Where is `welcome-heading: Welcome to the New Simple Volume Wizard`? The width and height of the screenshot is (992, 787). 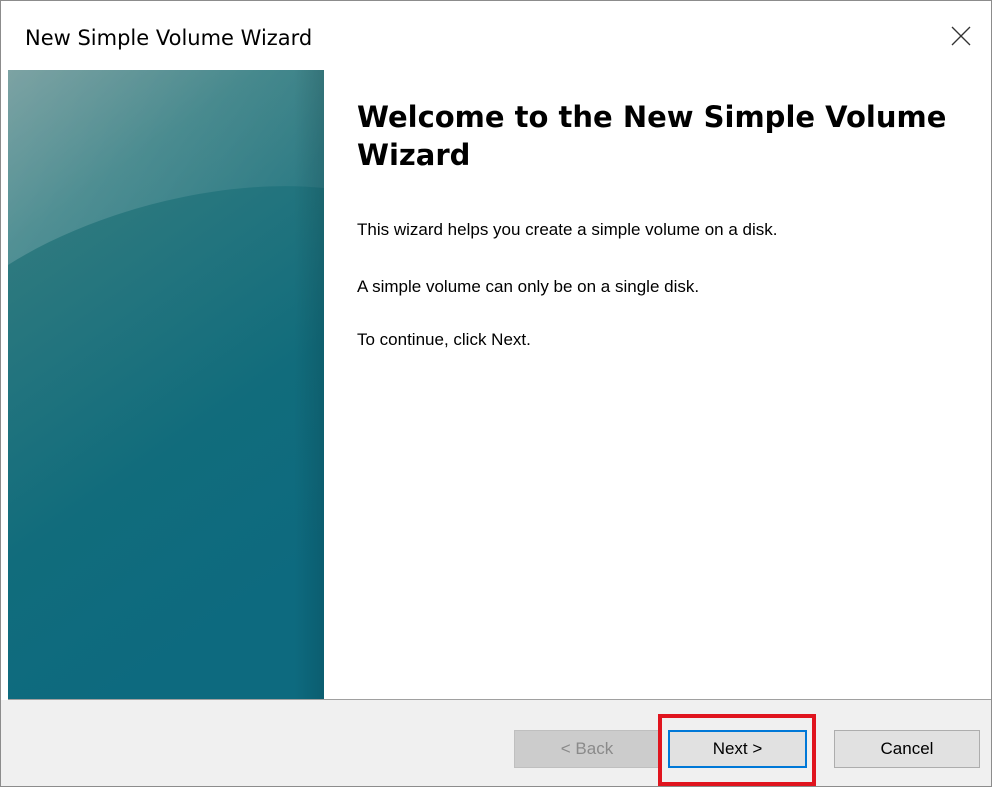
welcome-heading: Welcome to the New Simple Volume Wizard is located at coordinates (652, 136).